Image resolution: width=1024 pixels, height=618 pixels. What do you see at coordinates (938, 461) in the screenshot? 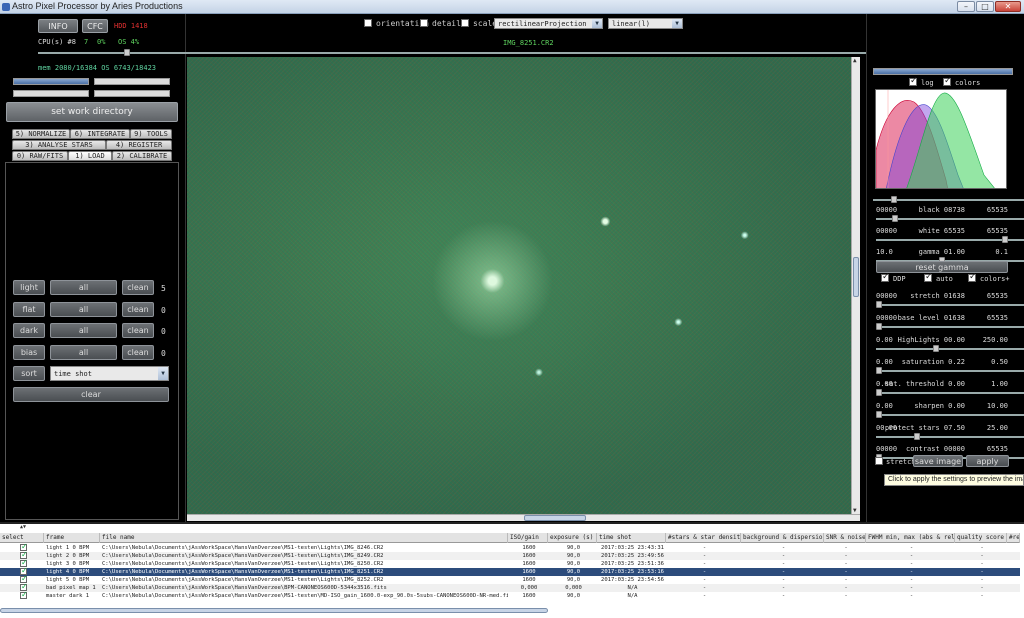
I see `save-image-button: save image` at bounding box center [938, 461].